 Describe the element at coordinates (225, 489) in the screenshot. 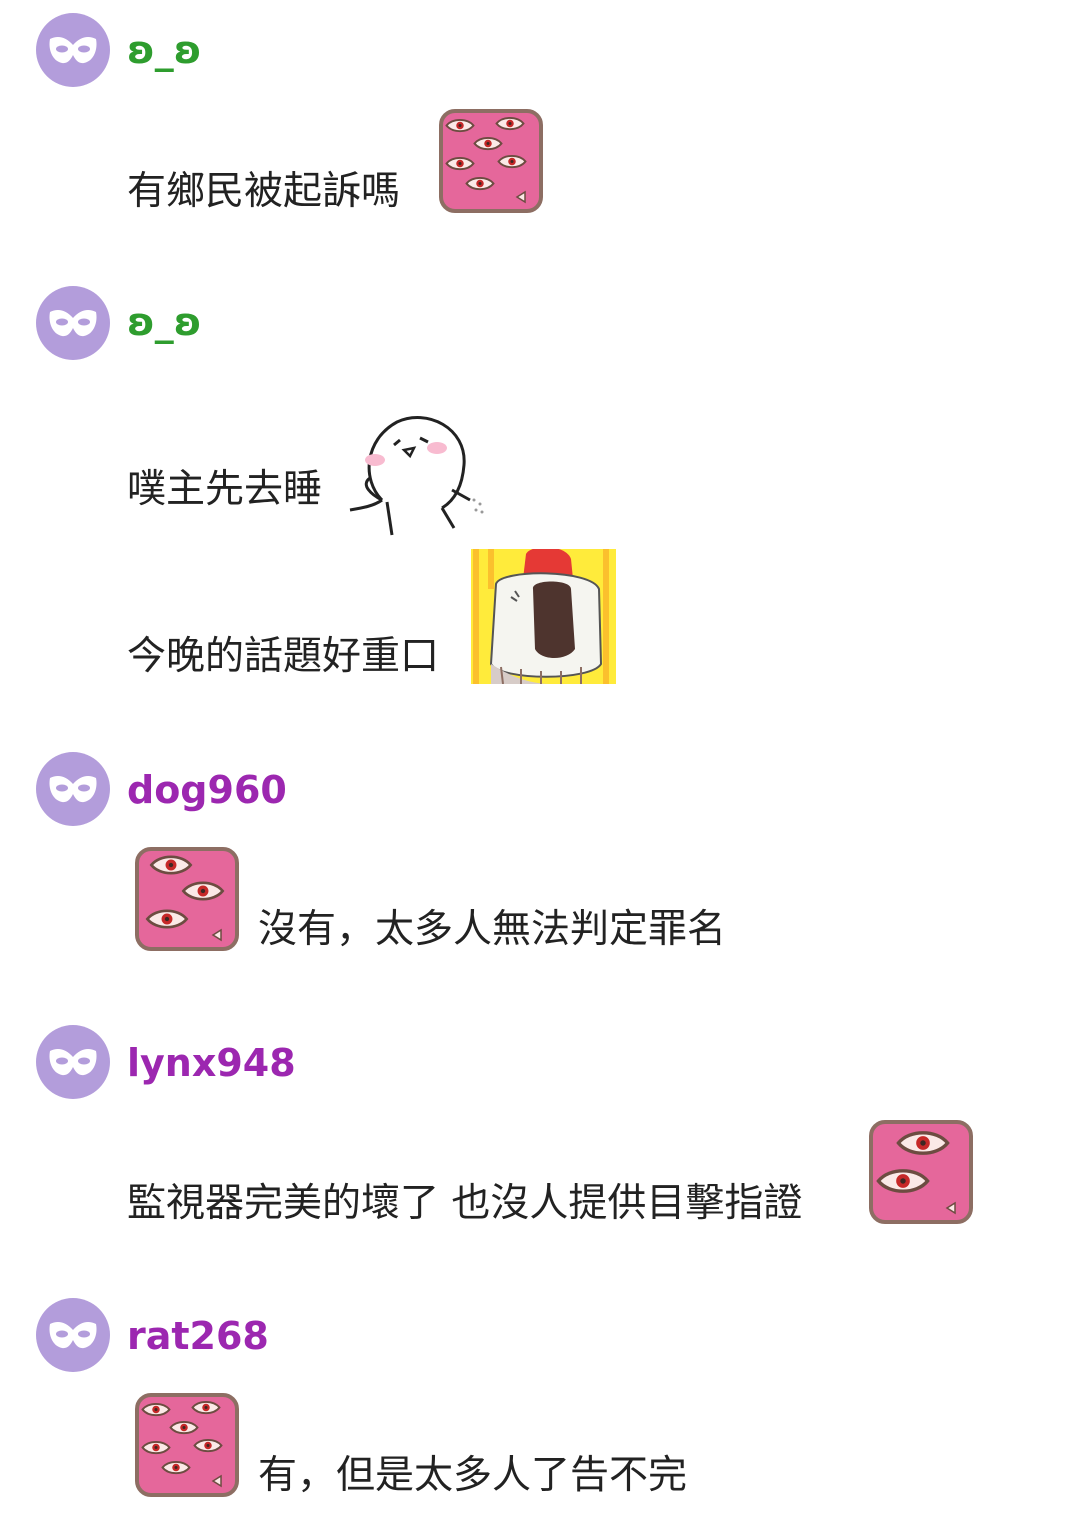

I see `comment-text: 噗主先去睡` at that location.